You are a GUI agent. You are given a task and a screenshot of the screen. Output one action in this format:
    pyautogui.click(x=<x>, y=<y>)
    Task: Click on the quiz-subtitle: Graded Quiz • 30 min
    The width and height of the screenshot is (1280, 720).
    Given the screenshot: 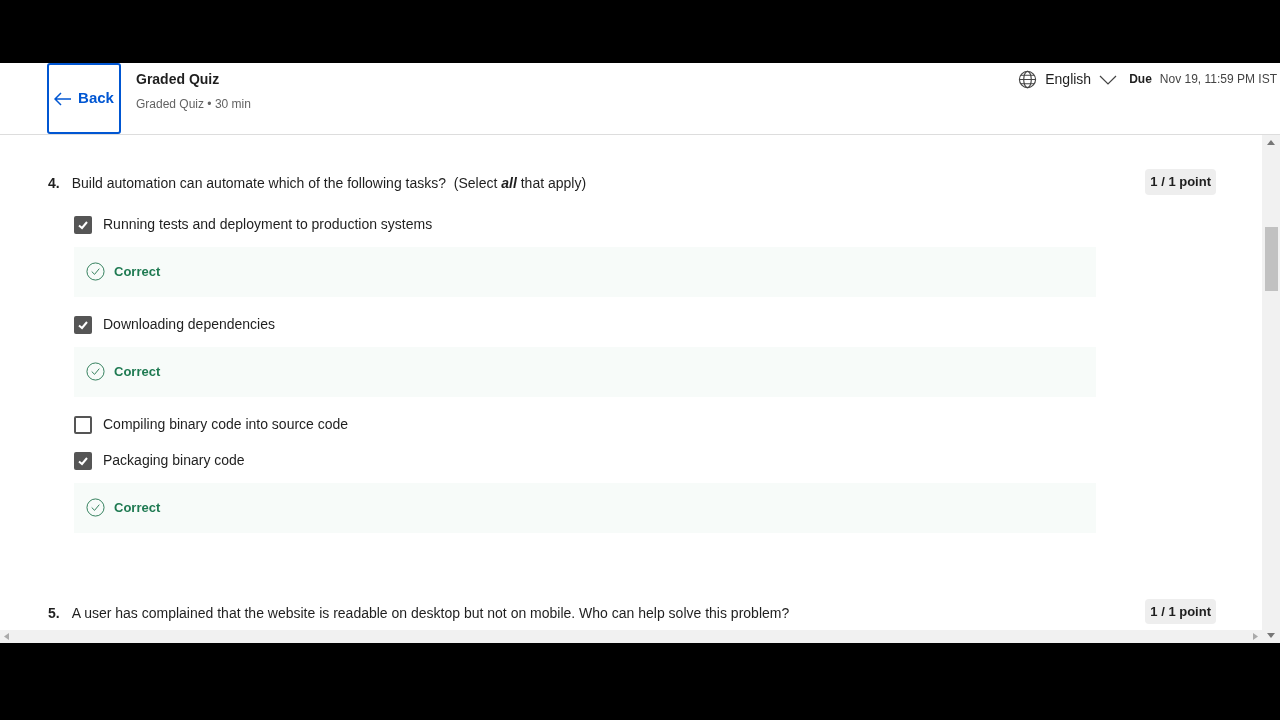 What is the action you would take?
    pyautogui.click(x=193, y=104)
    